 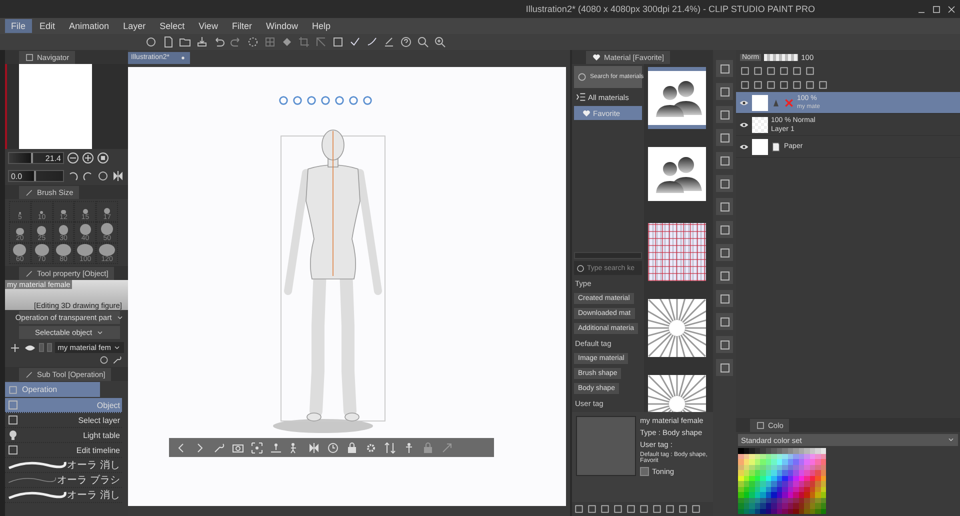 I want to click on zoom-out-icon, so click(x=73, y=158).